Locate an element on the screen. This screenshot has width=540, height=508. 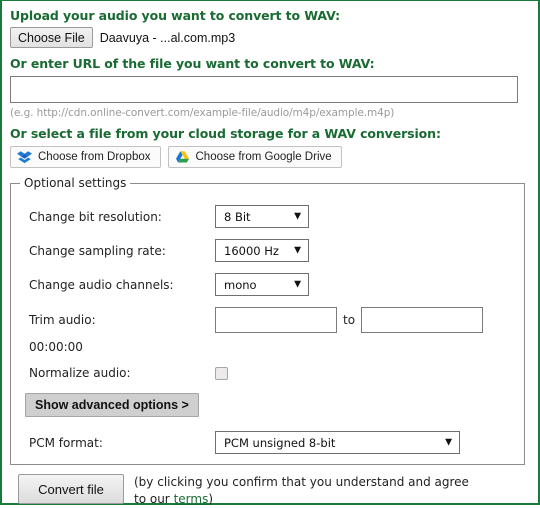
choose-from-google-drive-button: Choose from Google Drive is located at coordinates (254, 157).